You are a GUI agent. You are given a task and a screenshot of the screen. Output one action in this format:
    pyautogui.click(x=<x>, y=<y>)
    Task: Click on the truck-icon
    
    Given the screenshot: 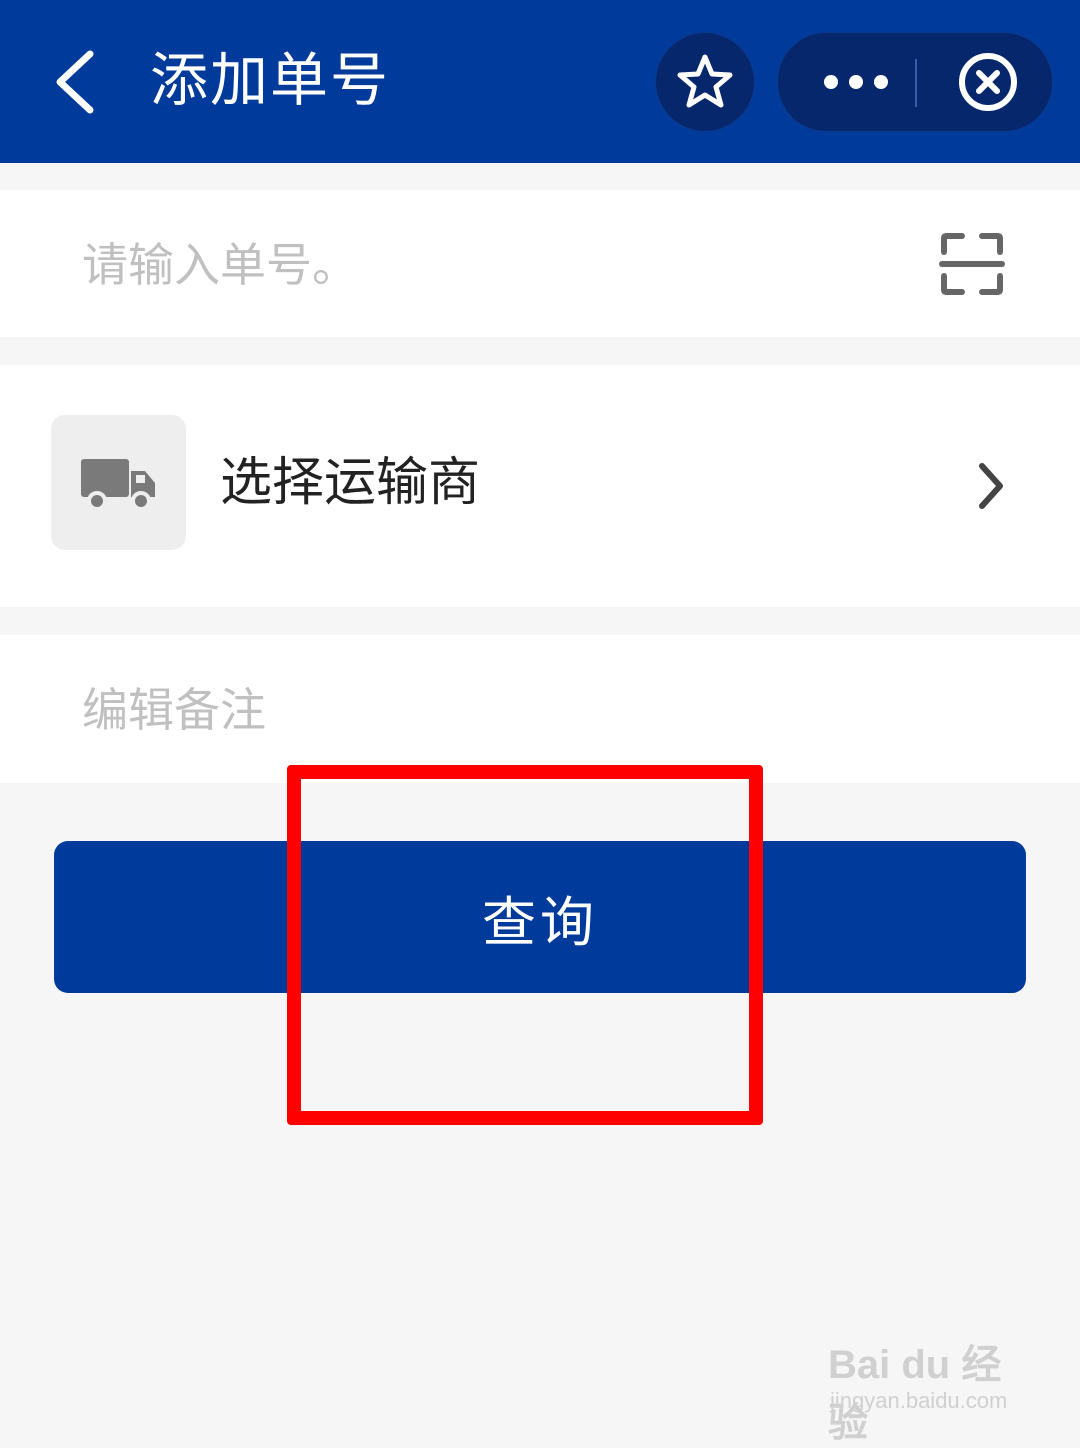 What is the action you would take?
    pyautogui.click(x=117, y=484)
    